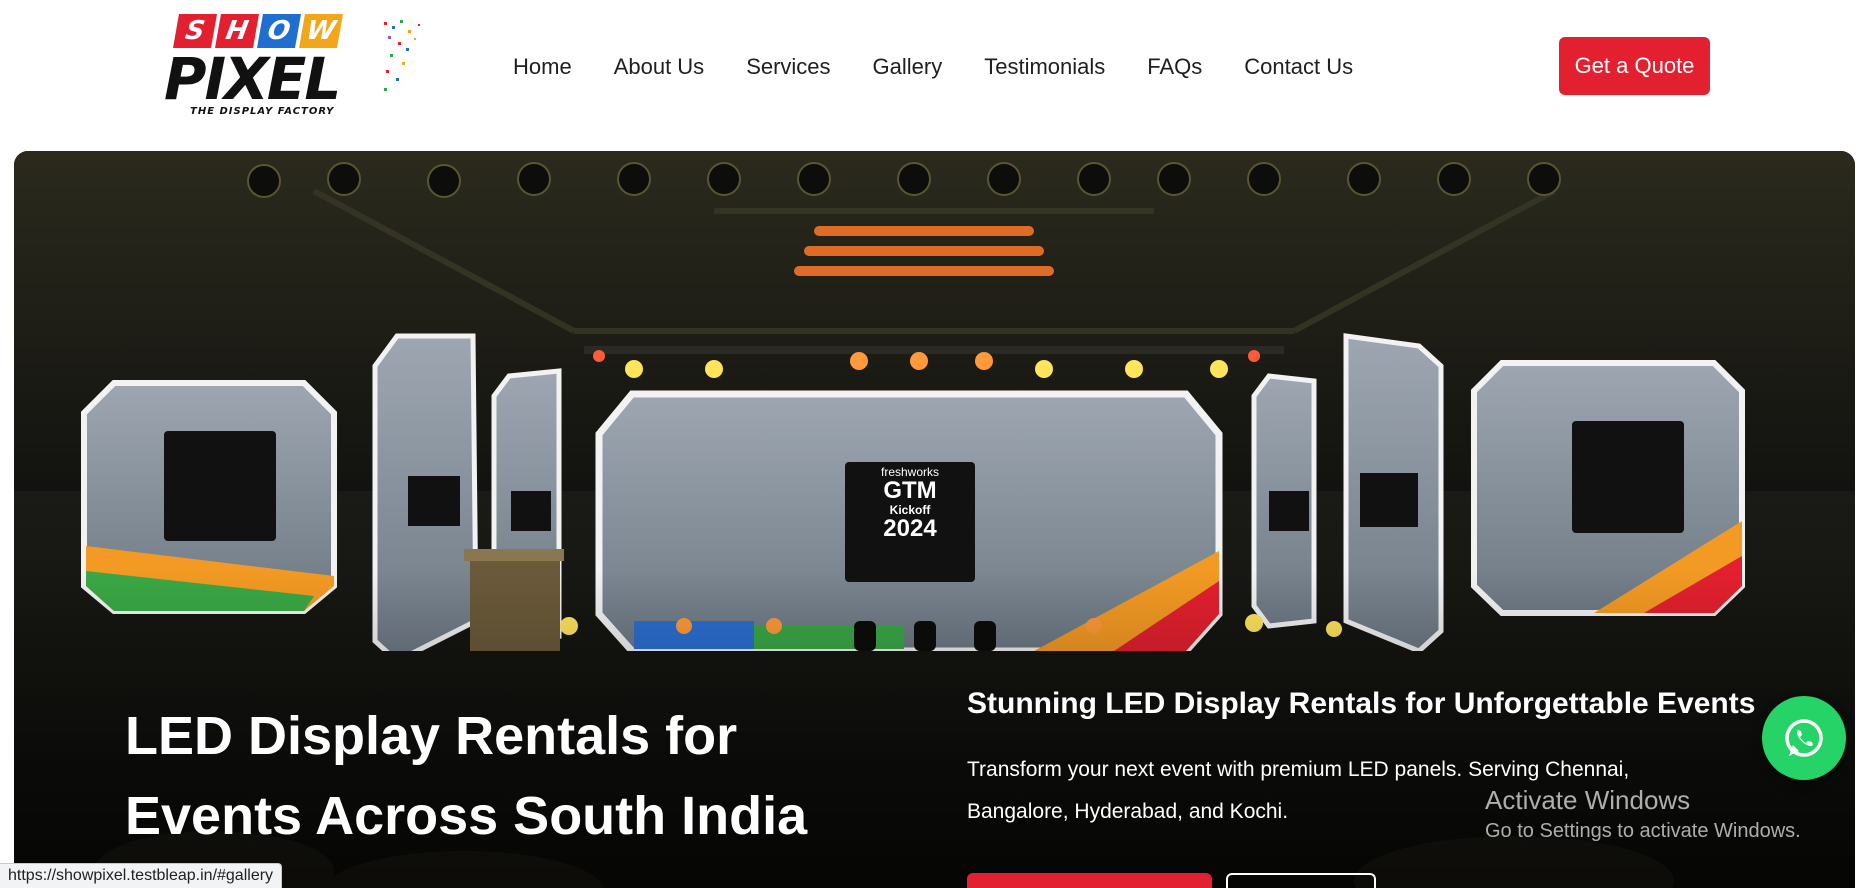 The height and width of the screenshot is (888, 1873). I want to click on hero-title-line: LED Display Rentals for, so click(431, 736).